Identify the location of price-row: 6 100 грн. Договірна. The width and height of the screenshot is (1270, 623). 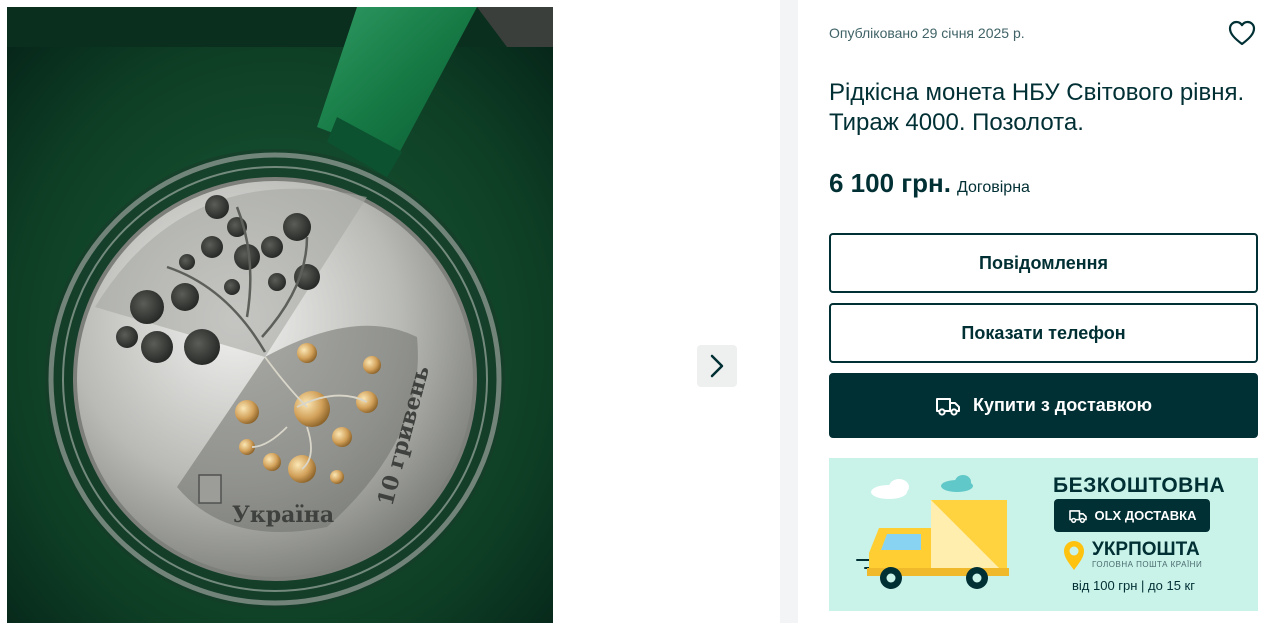
(929, 183).